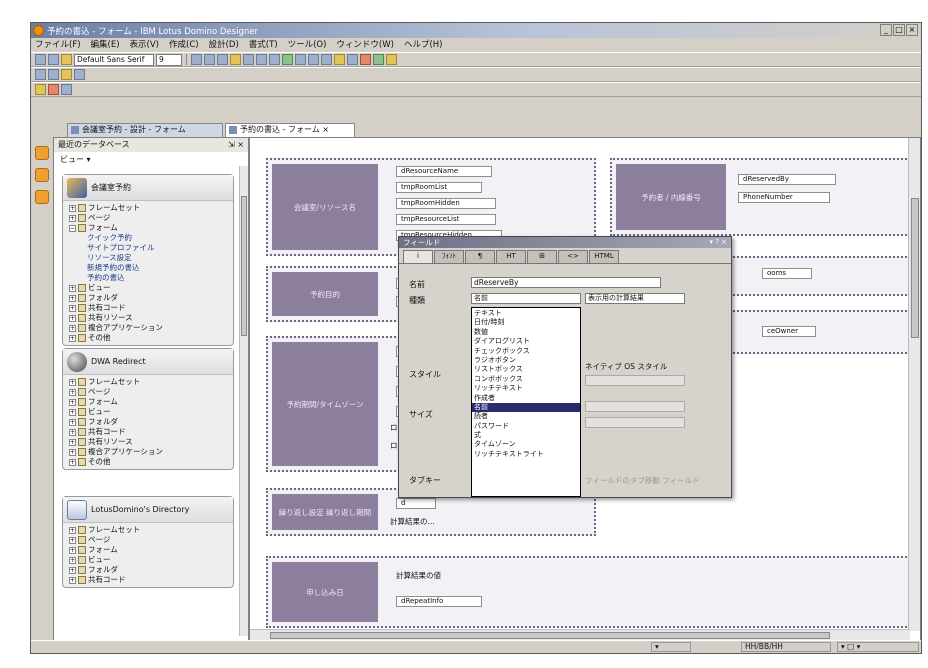 The image size is (928, 668). What do you see at coordinates (287, 59) in the screenshot?
I see `bullet-list-icon` at bounding box center [287, 59].